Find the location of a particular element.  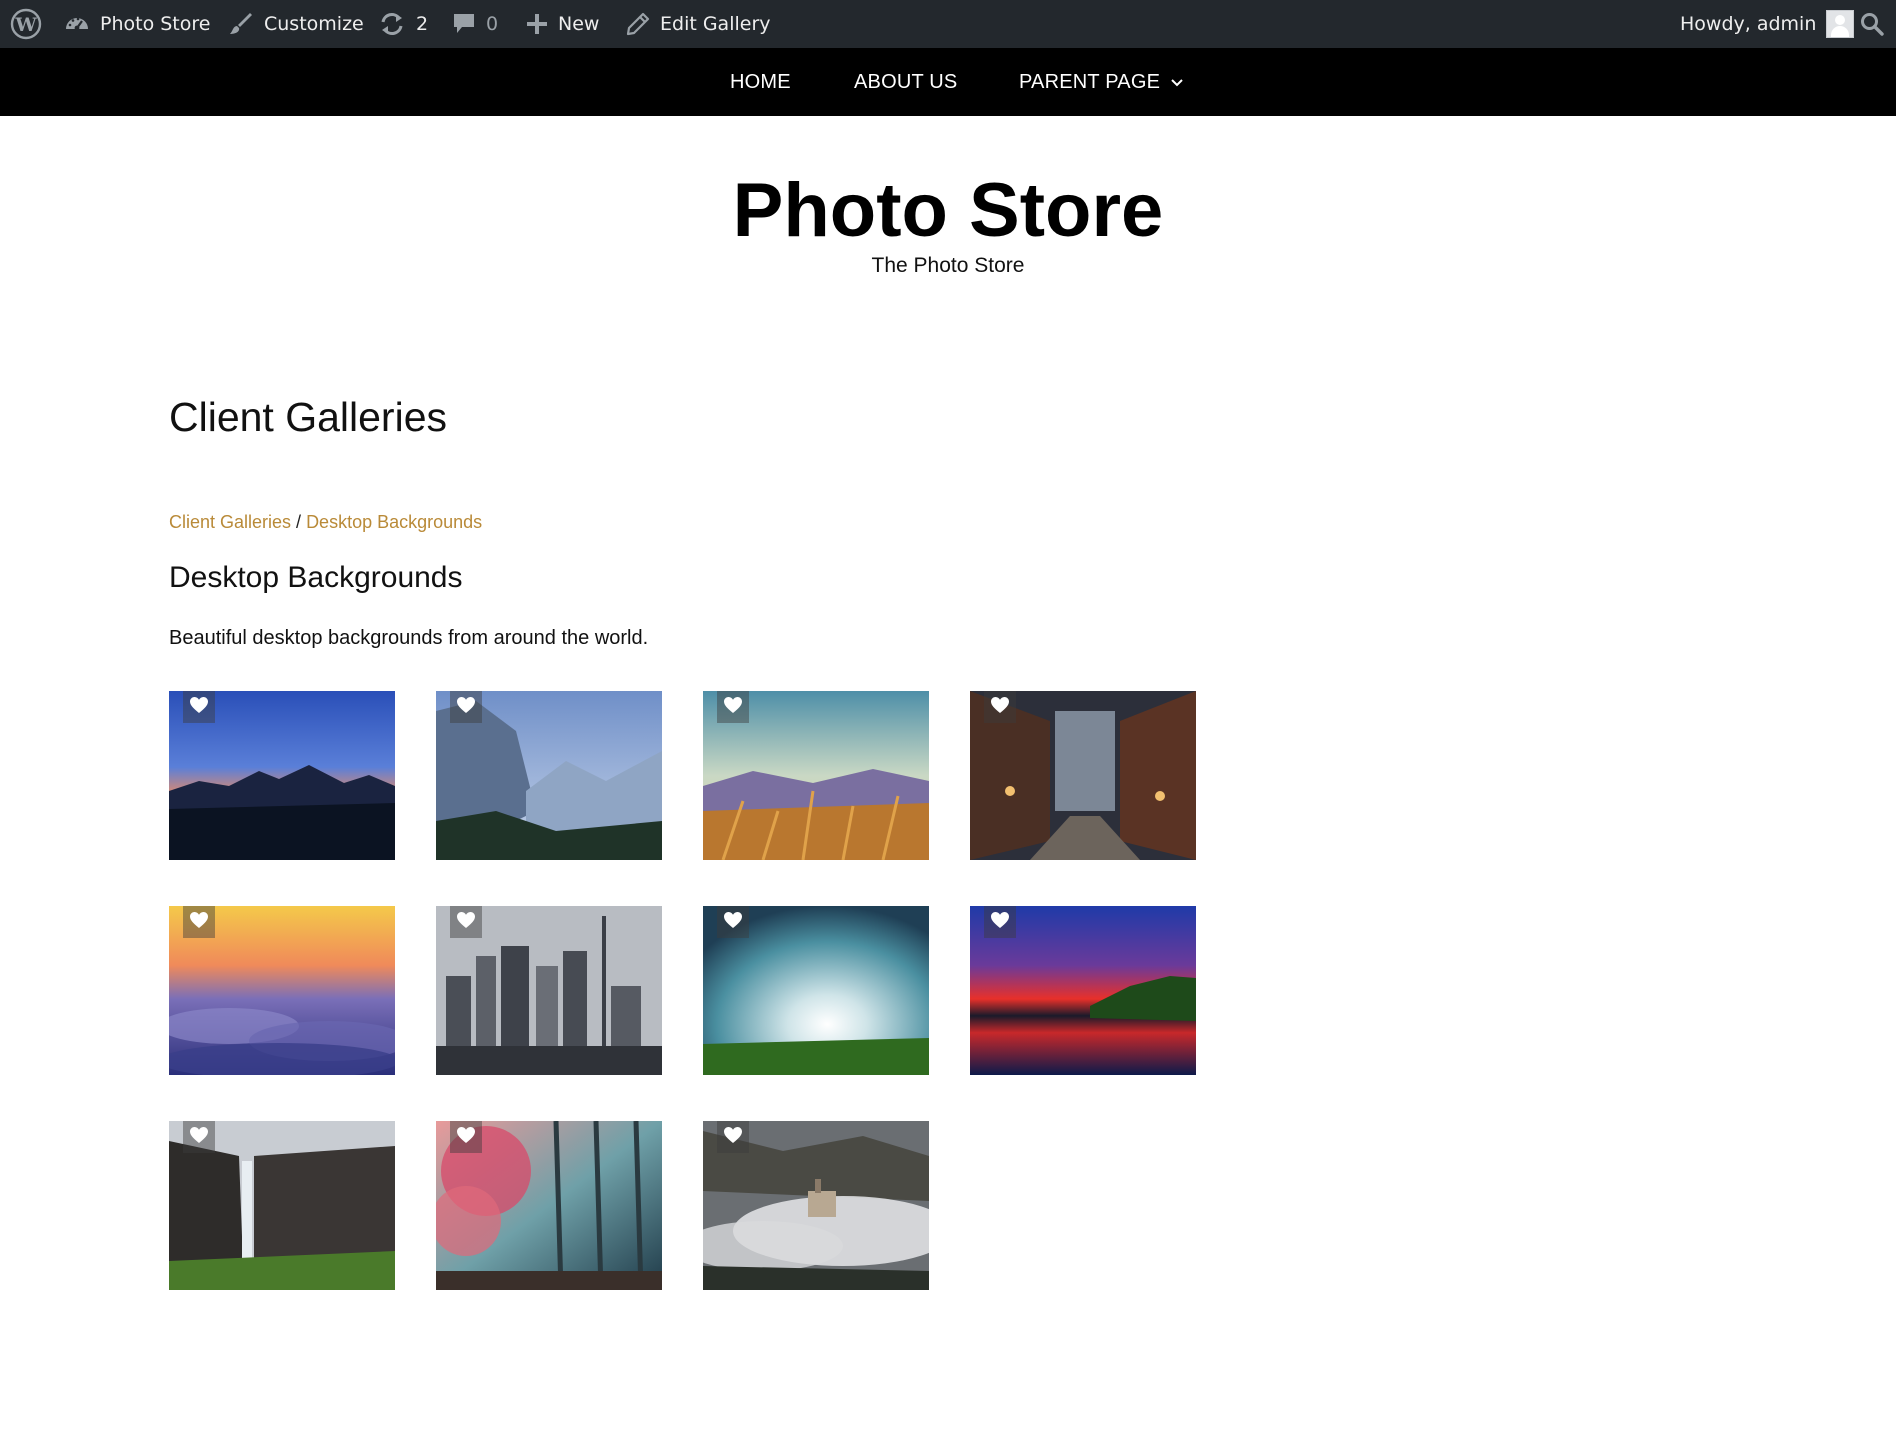

howdy-label: Howdy, admin is located at coordinates (1748, 24).